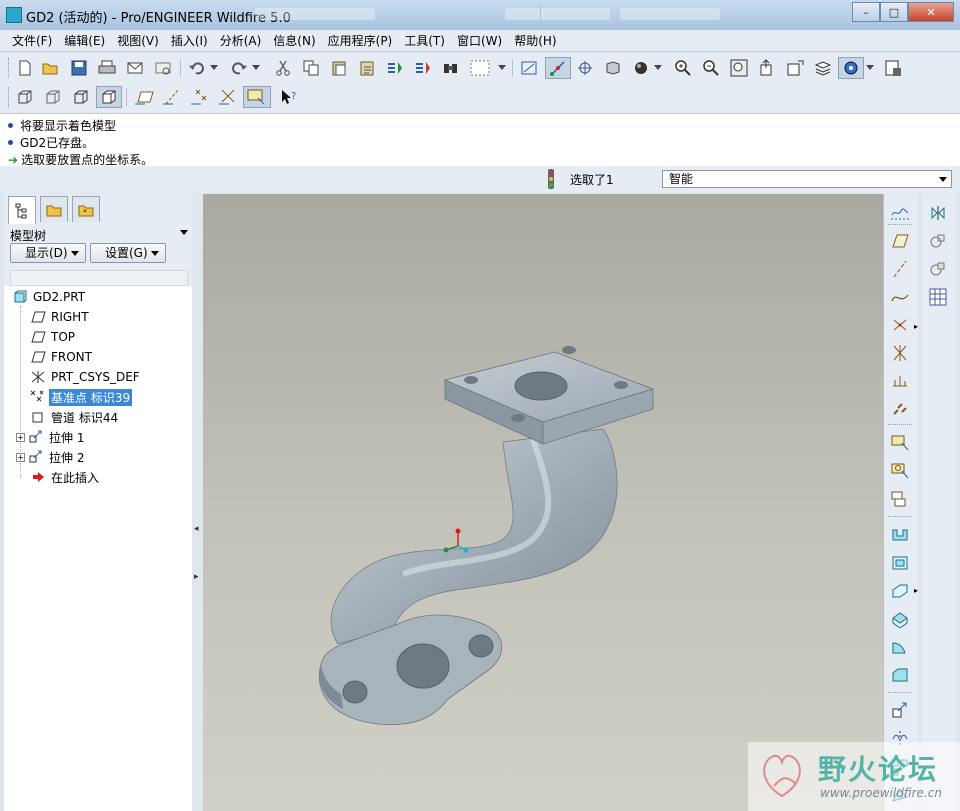  Describe the element at coordinates (241, 41) in the screenshot. I see `menu-analysis: 分析(A)` at that location.